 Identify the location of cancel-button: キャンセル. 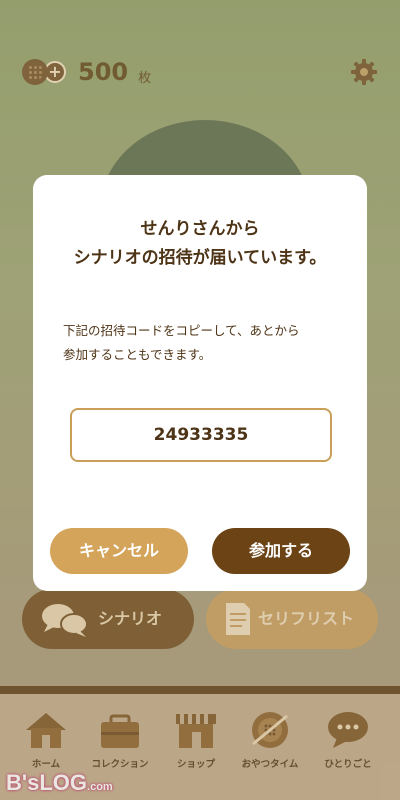
(119, 551).